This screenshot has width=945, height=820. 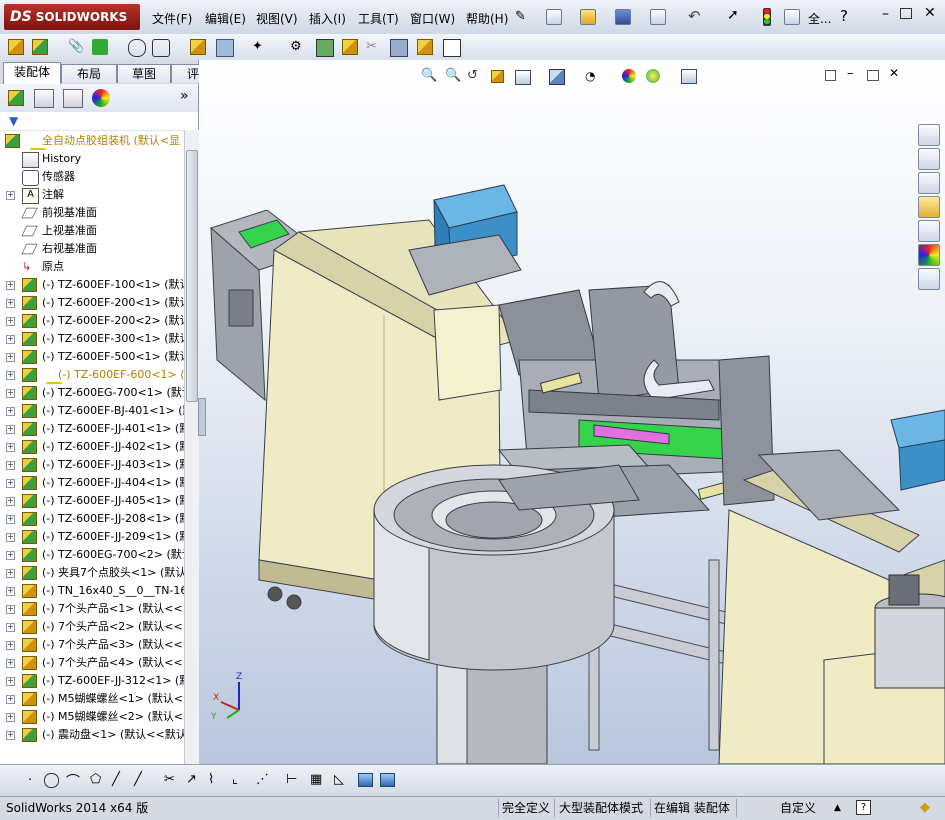 What do you see at coordinates (169, 779) in the screenshot?
I see `trim-icon: ✂` at bounding box center [169, 779].